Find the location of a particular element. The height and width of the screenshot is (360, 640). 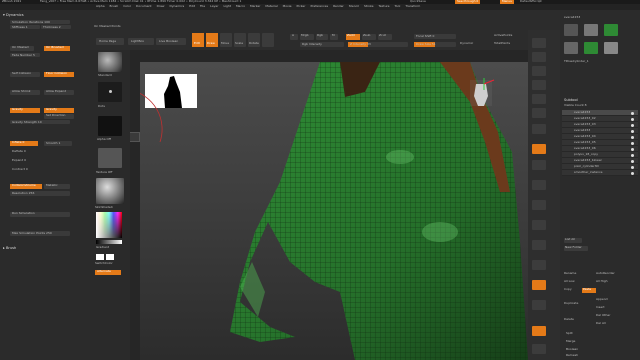

rgb-button: Rgb is located at coordinates (322, 36).